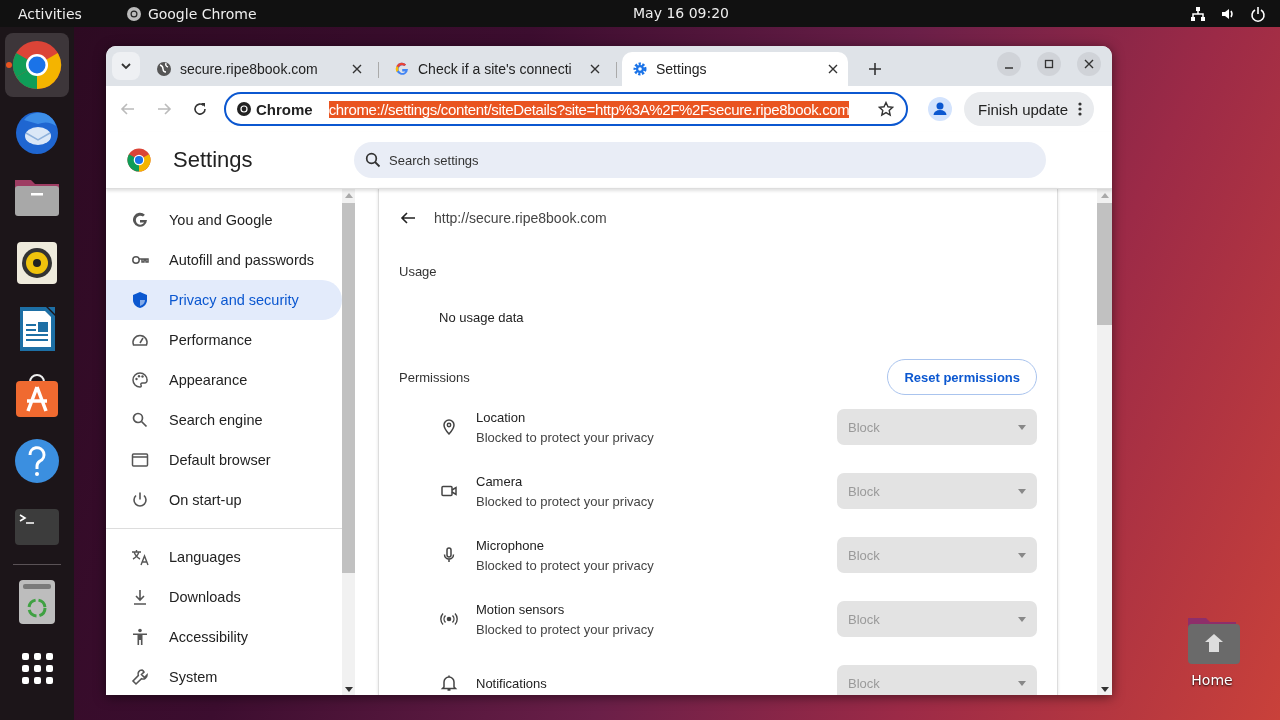 The height and width of the screenshot is (720, 1280). Describe the element at coordinates (50, 13) in the screenshot. I see `activities-button: Activities` at that location.